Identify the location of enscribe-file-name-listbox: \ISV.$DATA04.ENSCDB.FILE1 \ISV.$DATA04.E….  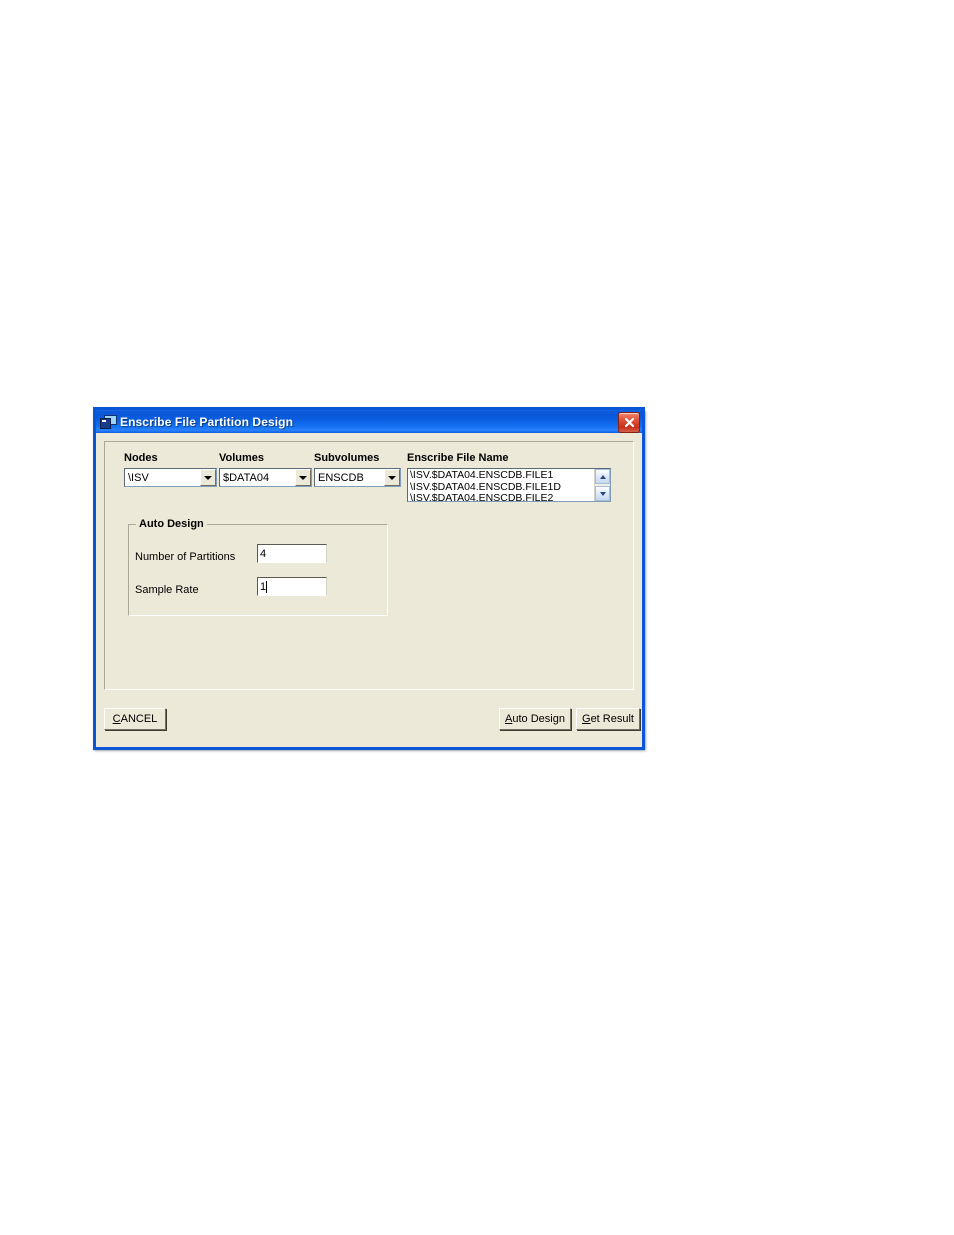
(509, 485).